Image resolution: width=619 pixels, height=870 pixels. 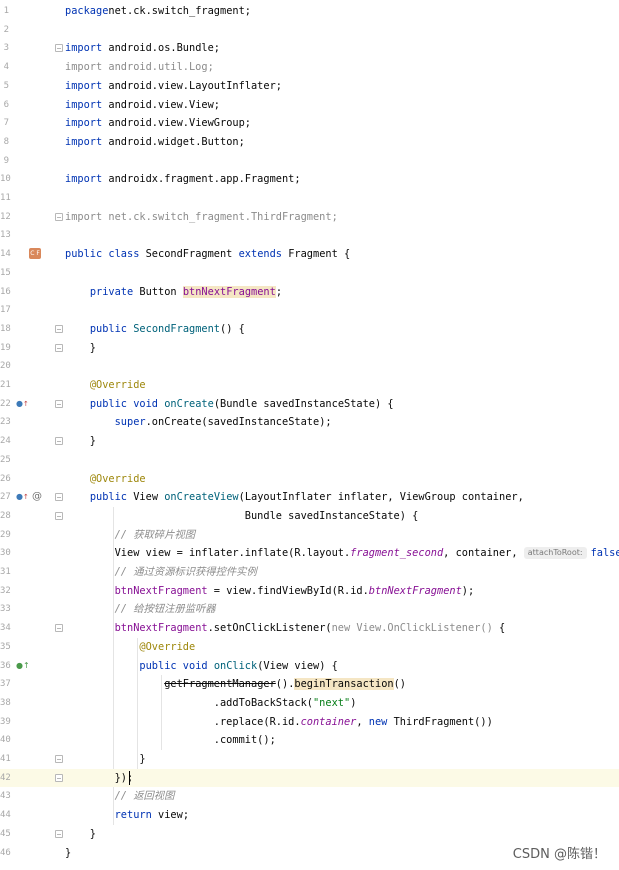 I want to click on code-text: import android.widget.Button;, so click(x=155, y=142).